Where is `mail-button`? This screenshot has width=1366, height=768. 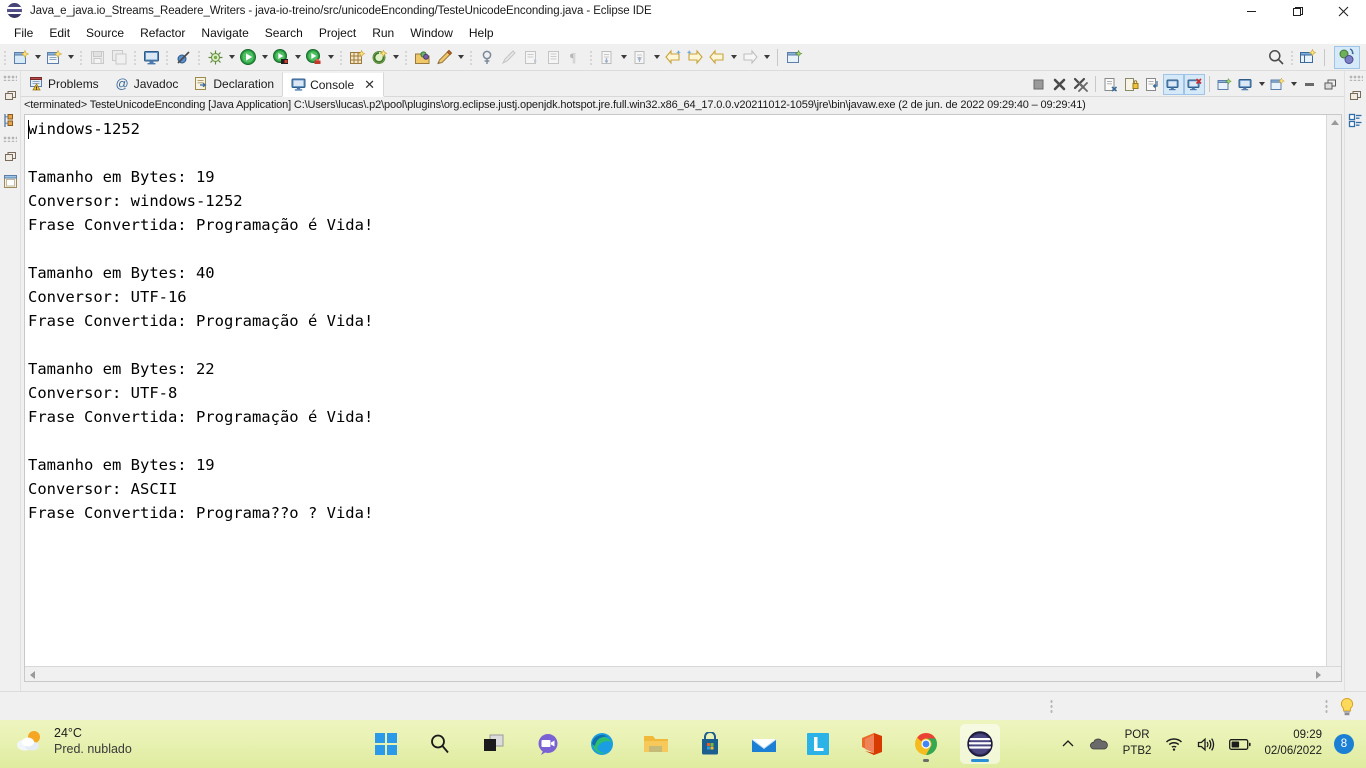
mail-button is located at coordinates (764, 744).